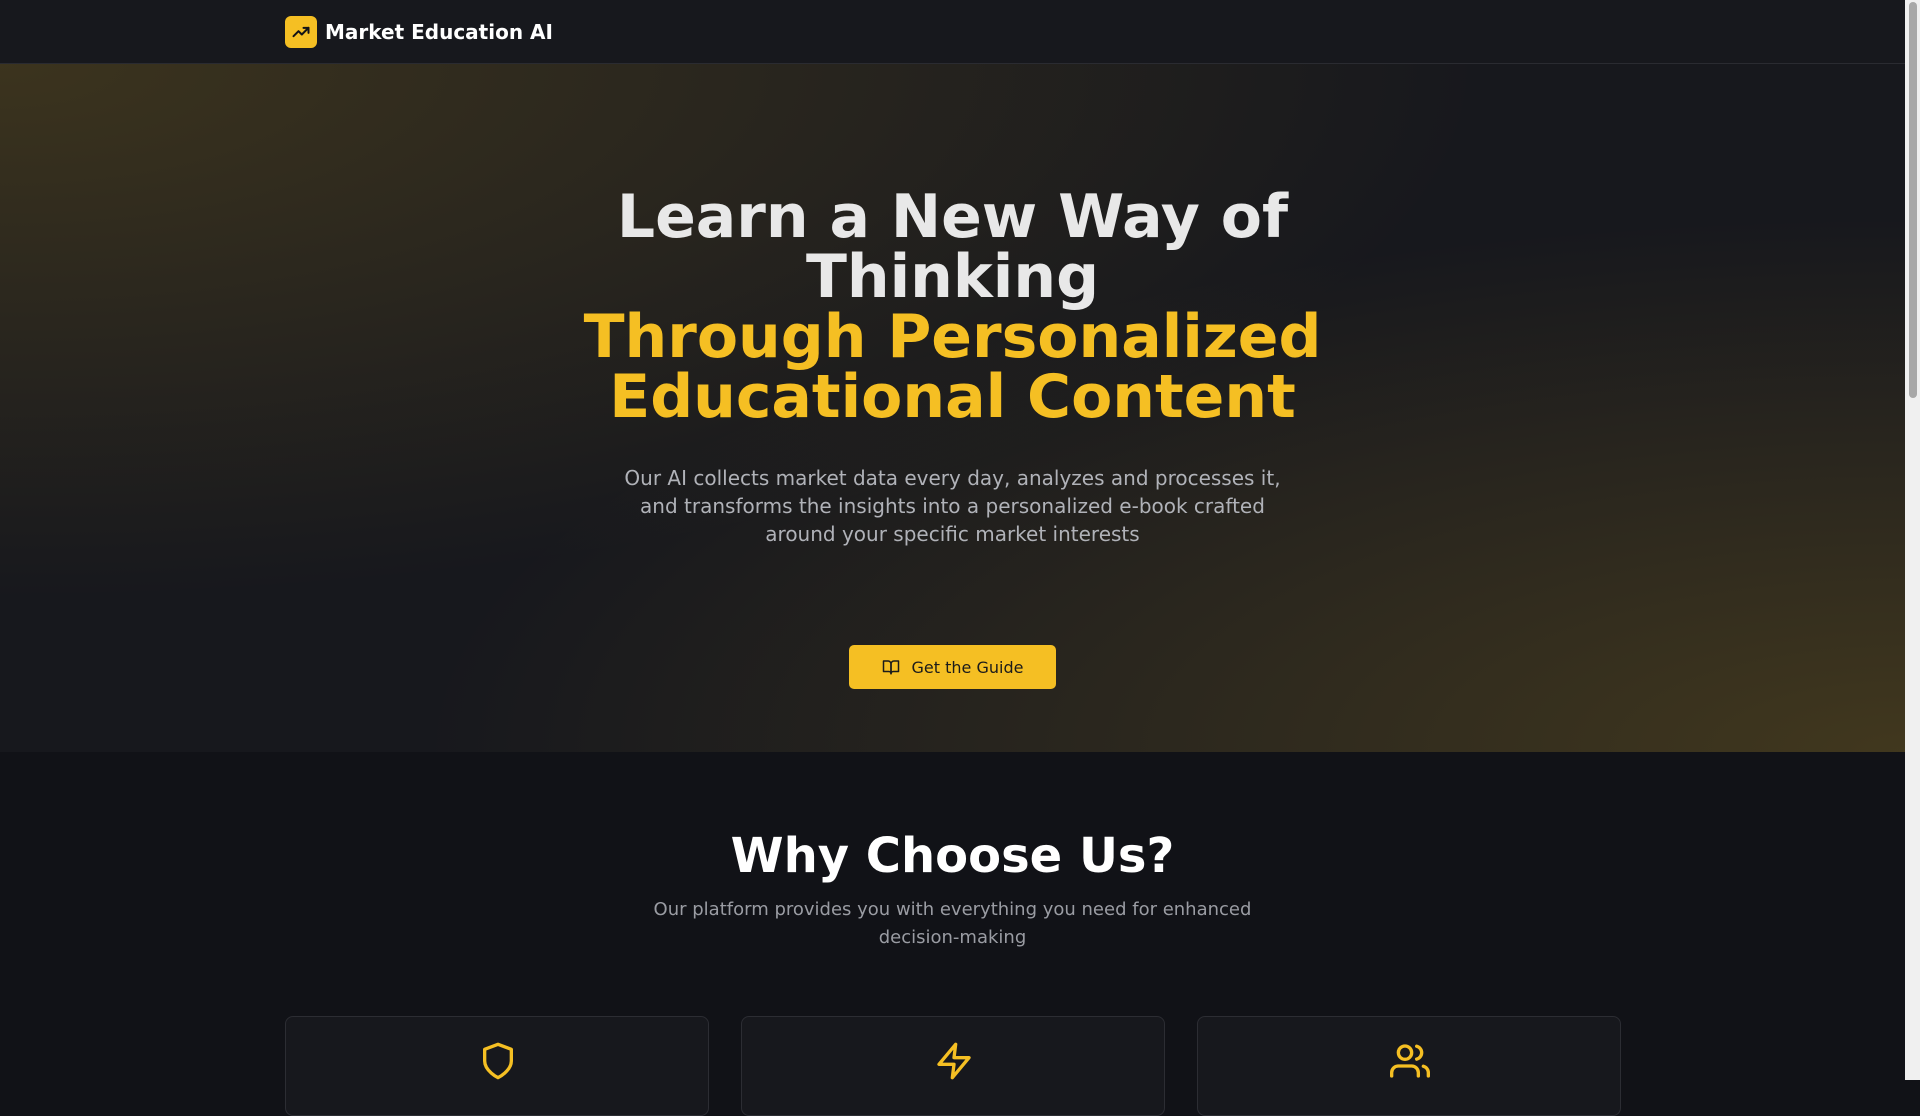  Describe the element at coordinates (952, 856) in the screenshot. I see `features-title: Why Choose Us?` at that location.